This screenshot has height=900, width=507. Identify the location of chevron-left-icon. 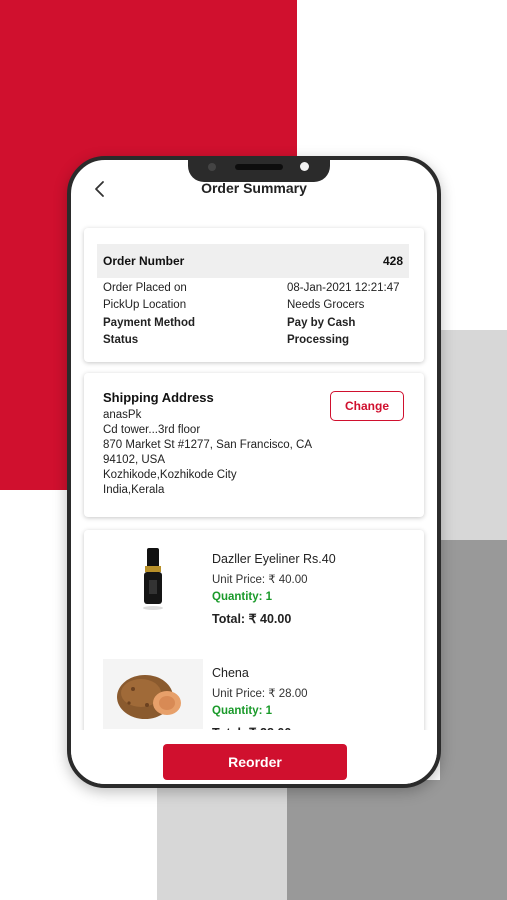
(99, 189).